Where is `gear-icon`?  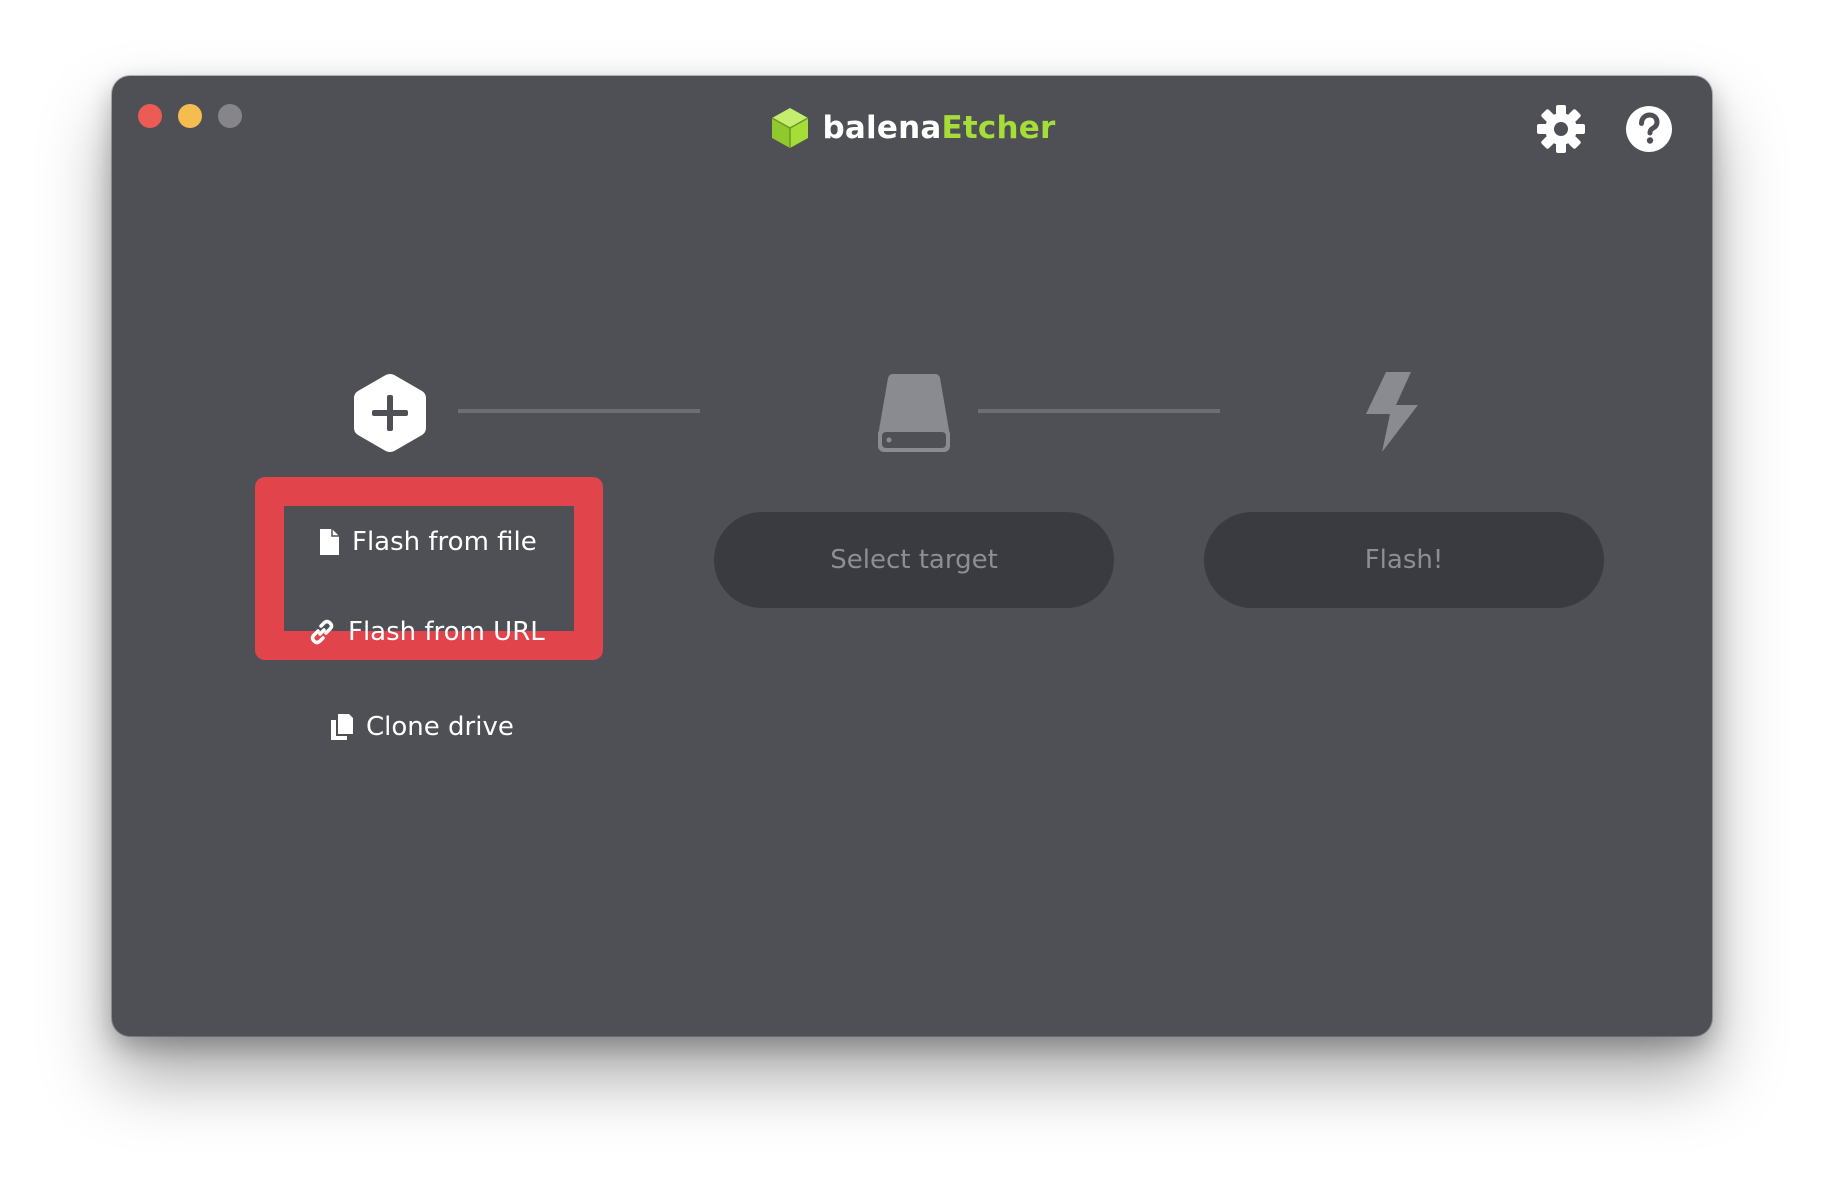
gear-icon is located at coordinates (1561, 129).